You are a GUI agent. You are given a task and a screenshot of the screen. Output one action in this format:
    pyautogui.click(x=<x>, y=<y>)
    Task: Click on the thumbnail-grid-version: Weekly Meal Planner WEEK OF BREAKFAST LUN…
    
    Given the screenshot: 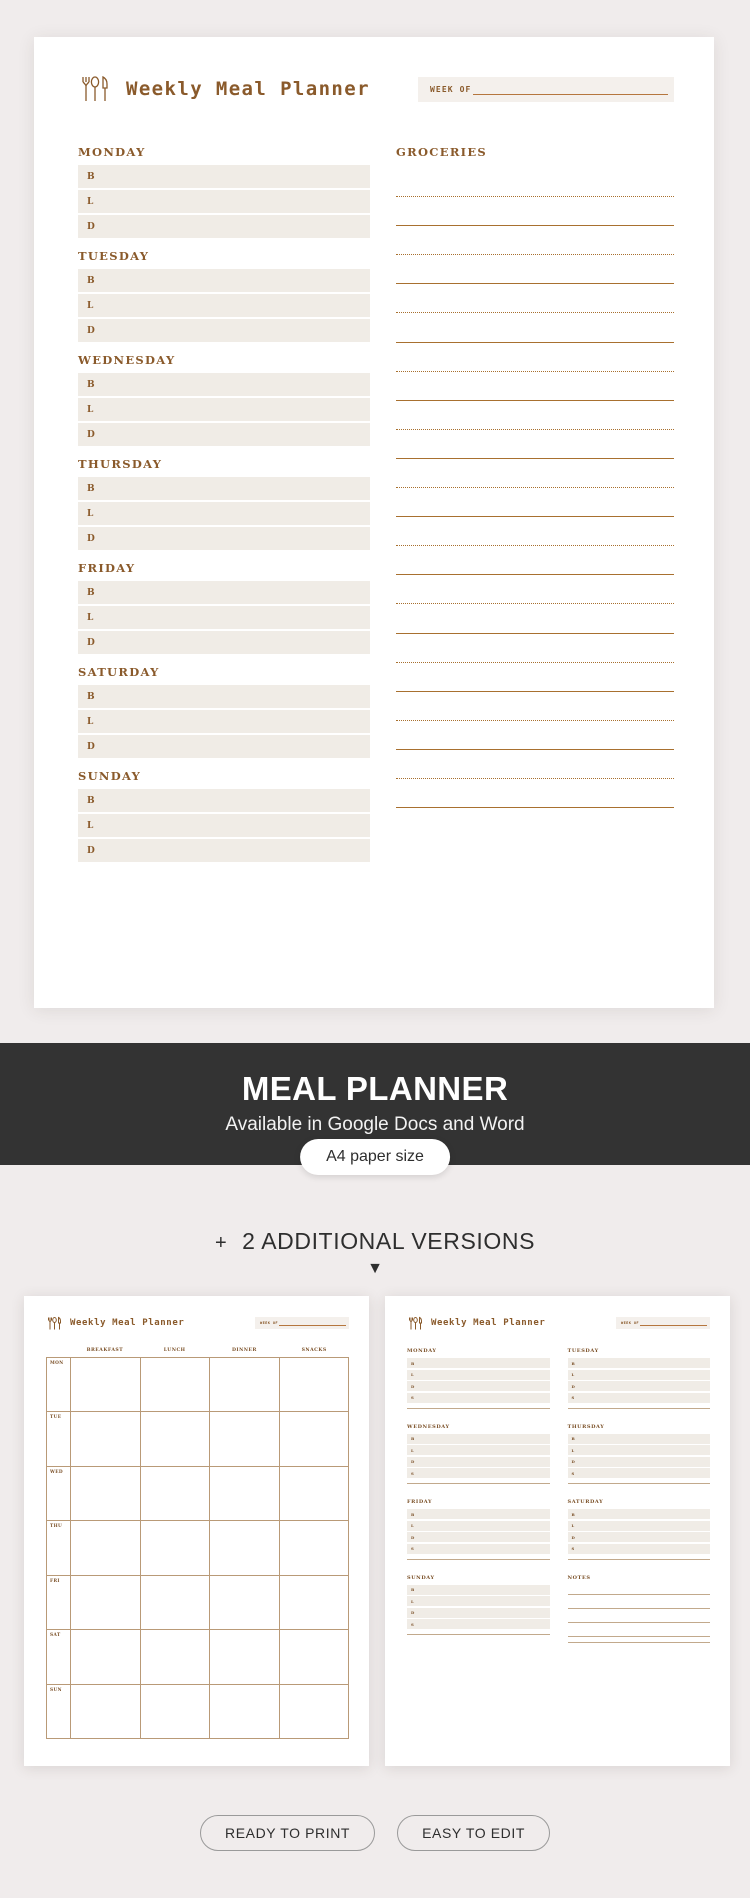 What is the action you would take?
    pyautogui.click(x=196, y=1531)
    